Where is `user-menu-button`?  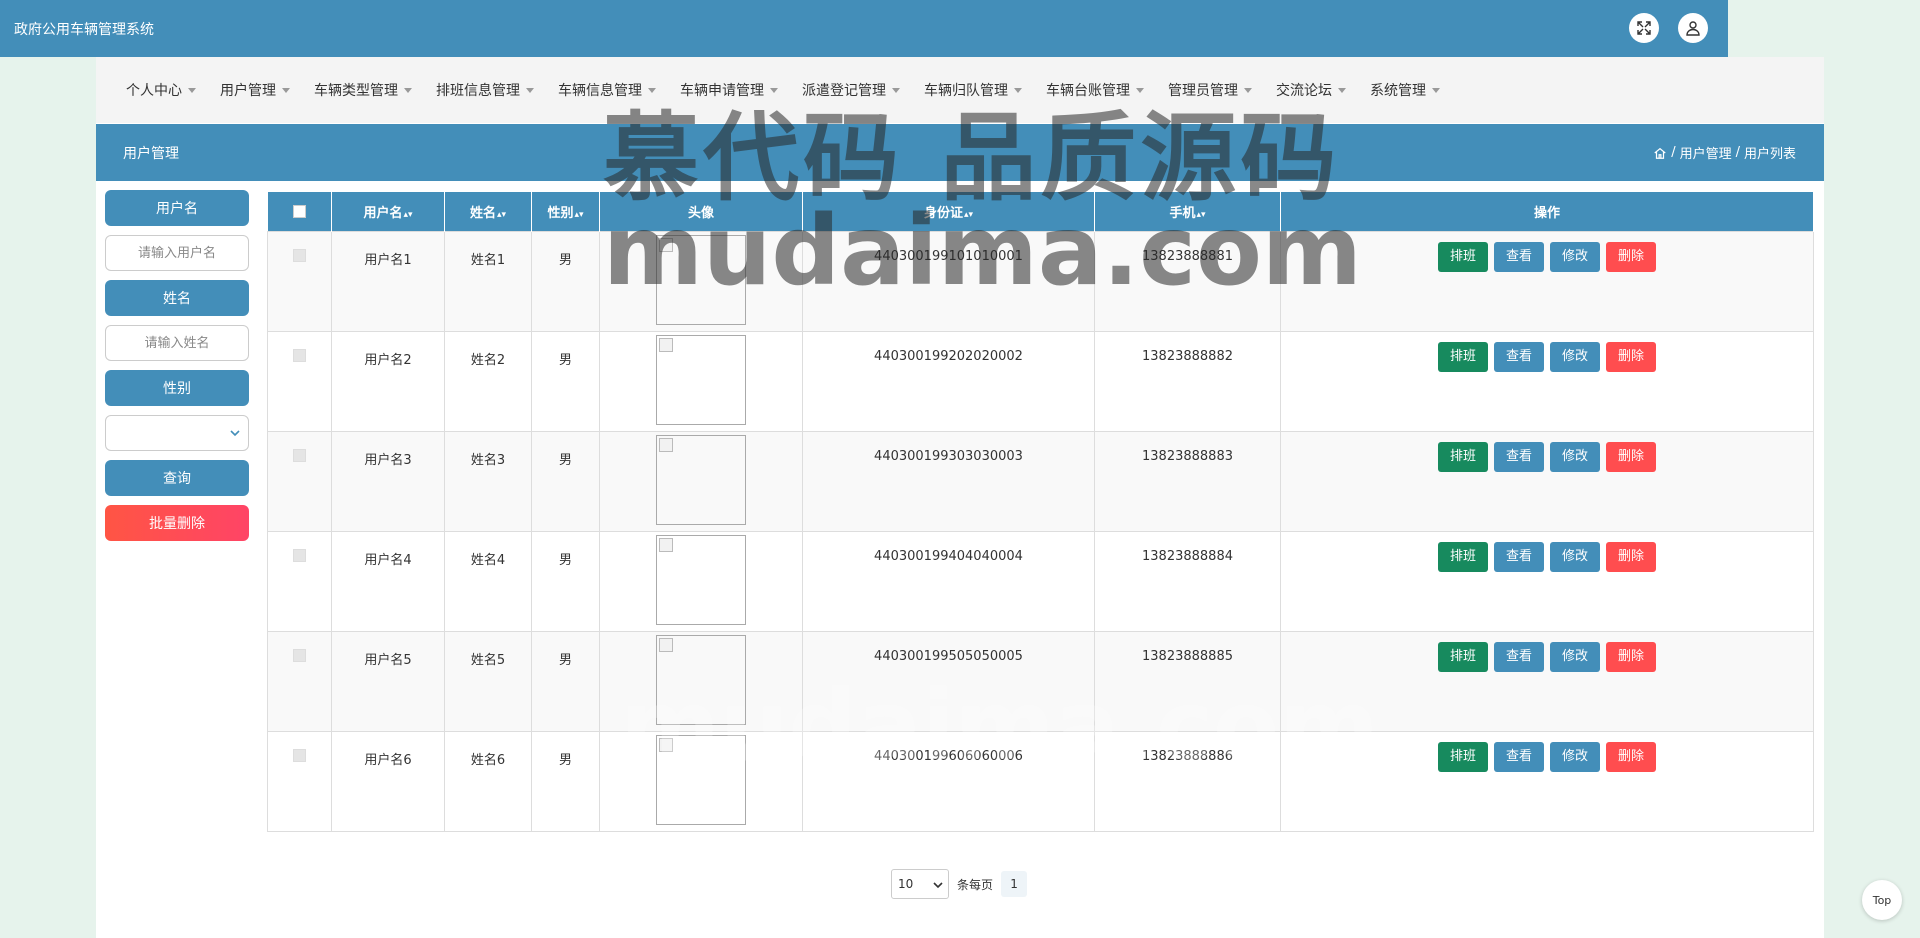
user-menu-button is located at coordinates (1693, 28).